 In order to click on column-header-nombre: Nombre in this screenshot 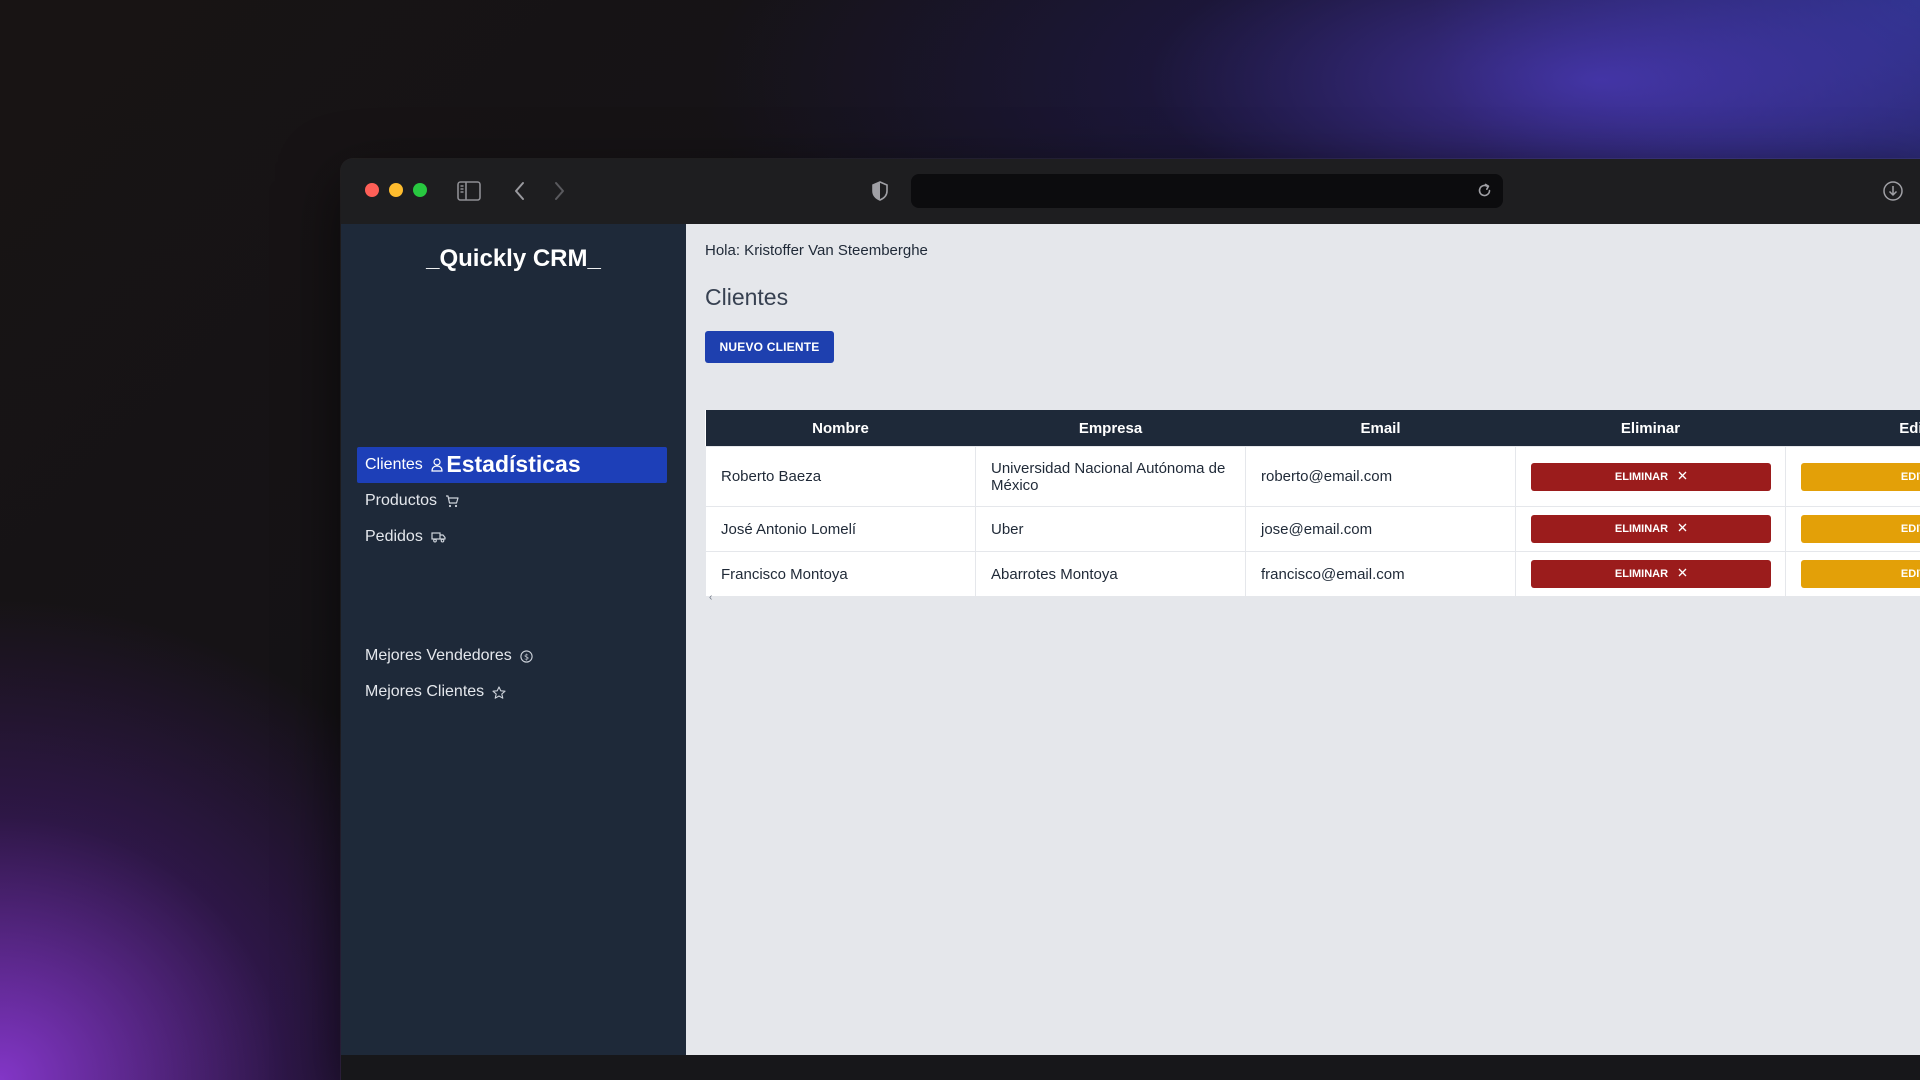, I will do `click(840, 428)`.